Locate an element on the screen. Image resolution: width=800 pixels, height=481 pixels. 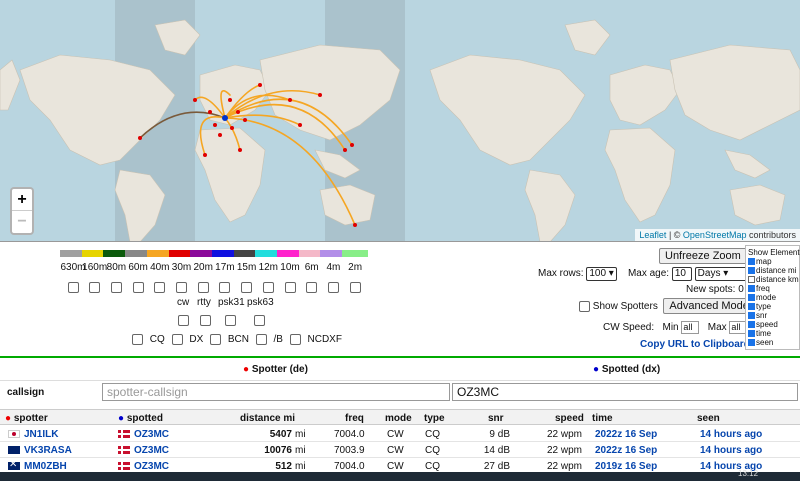
spotter-cell: JN1ILK is located at coordinates (33, 434).